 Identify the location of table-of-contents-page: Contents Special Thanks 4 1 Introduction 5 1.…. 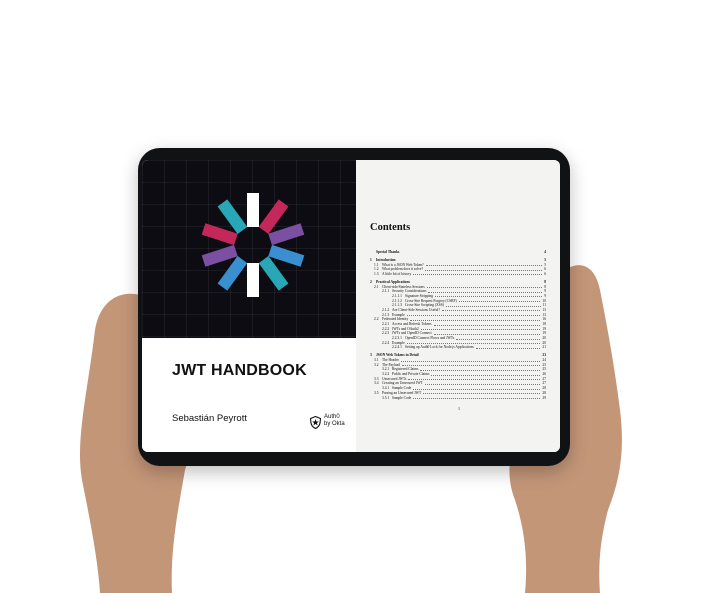
(458, 306).